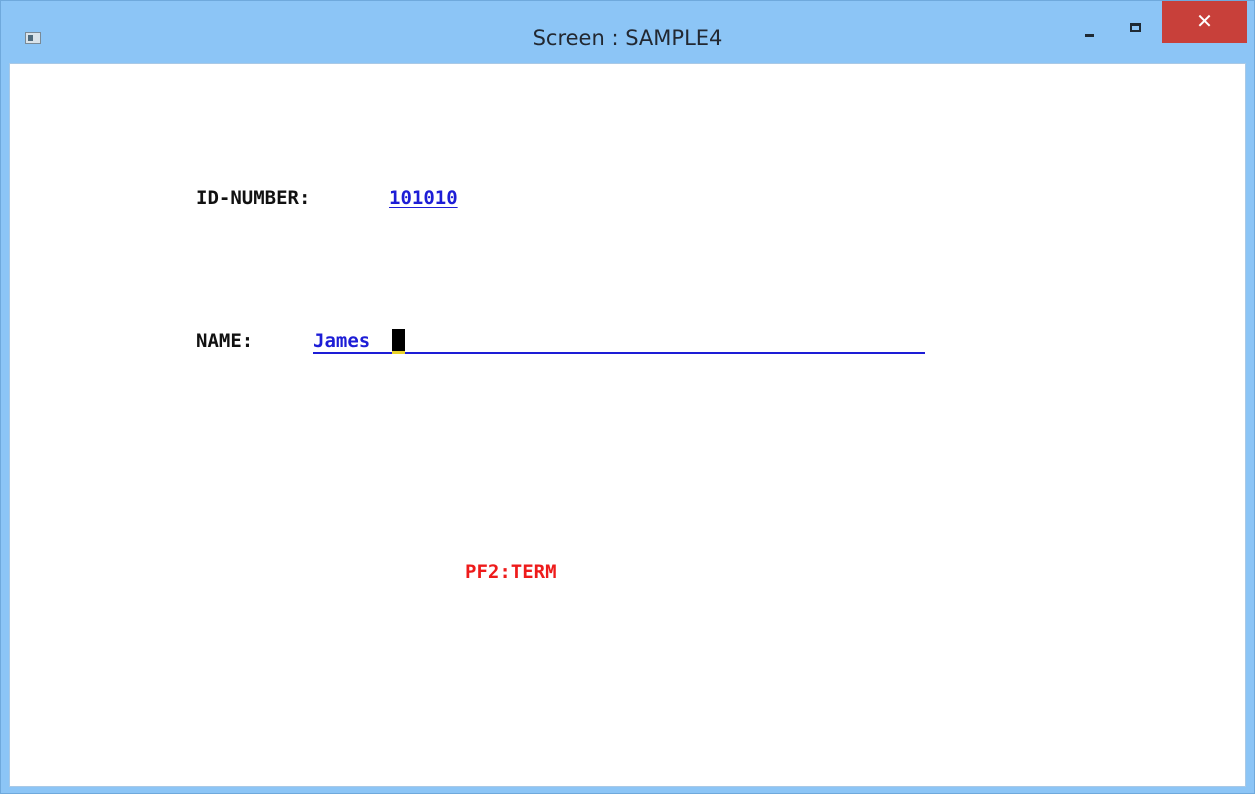 The height and width of the screenshot is (794, 1255). What do you see at coordinates (398, 340) in the screenshot?
I see `text-cursor` at bounding box center [398, 340].